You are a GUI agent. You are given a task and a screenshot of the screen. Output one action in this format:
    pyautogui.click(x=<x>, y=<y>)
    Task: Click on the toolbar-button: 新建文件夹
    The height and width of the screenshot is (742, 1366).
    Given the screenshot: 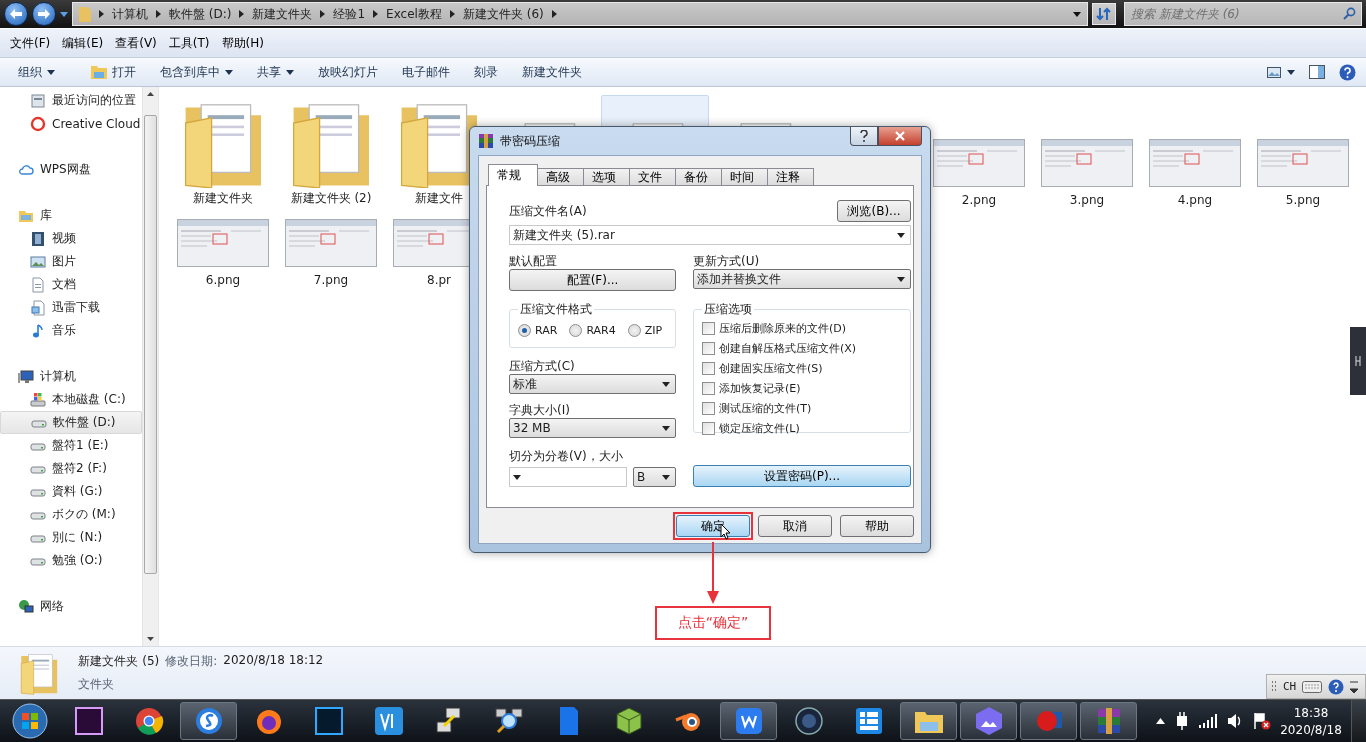 What is the action you would take?
    pyautogui.click(x=552, y=72)
    